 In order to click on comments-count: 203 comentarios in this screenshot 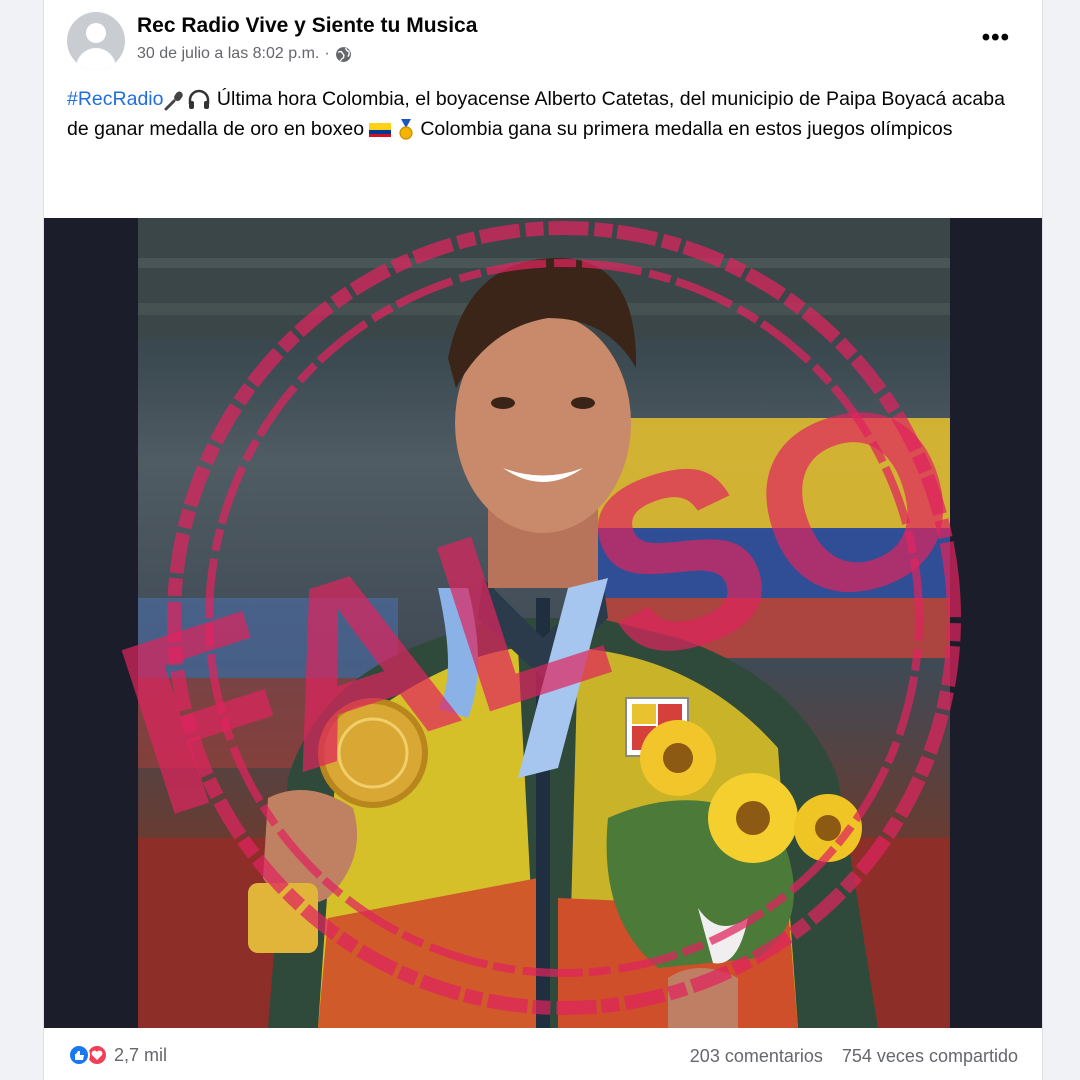, I will do `click(756, 1056)`.